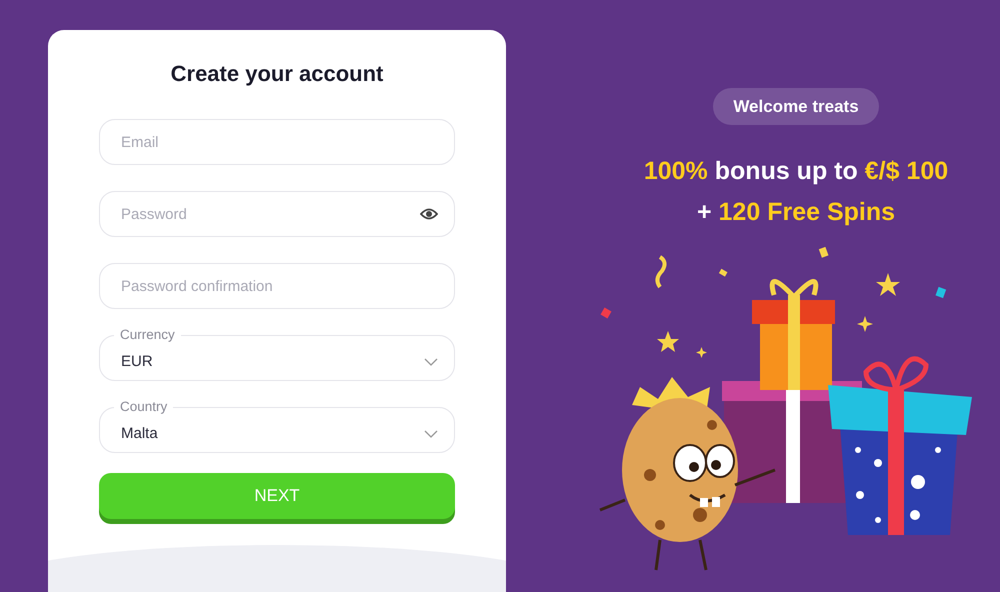  I want to click on headline-text: 120 Free Spins, so click(807, 212).